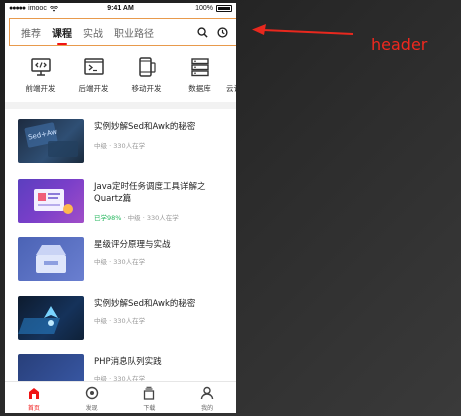 The width and height of the screenshot is (461, 416). I want to click on category-database: 数据库, so click(199, 75).